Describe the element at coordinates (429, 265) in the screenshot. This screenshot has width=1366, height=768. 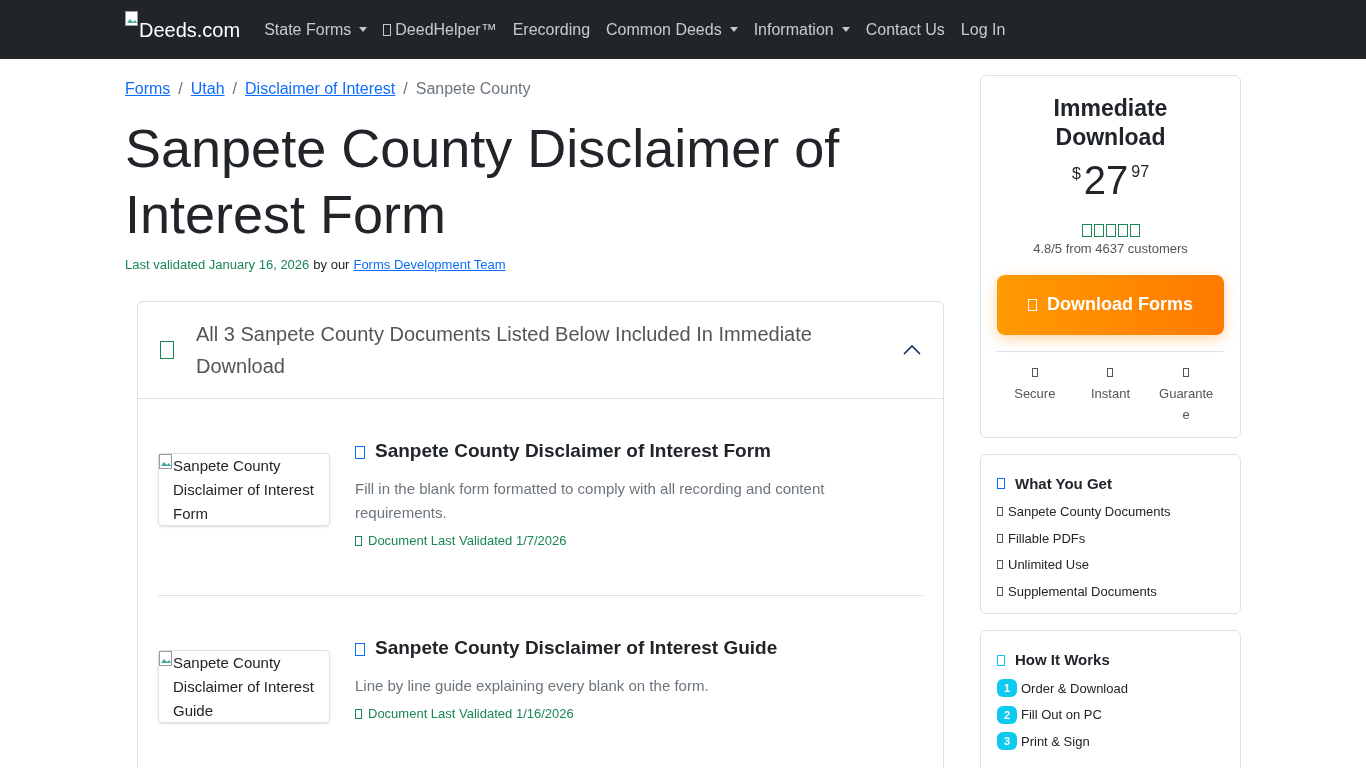
I see `team-link: Forms Development Team` at that location.